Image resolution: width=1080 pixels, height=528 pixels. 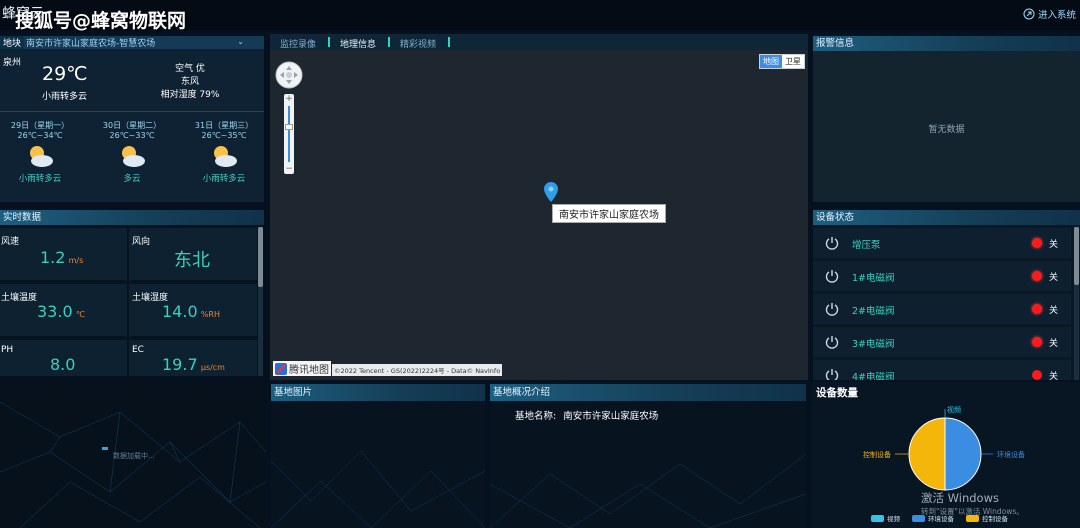 What do you see at coordinates (180, 311) in the screenshot?
I see `metric-number: 14.0` at bounding box center [180, 311].